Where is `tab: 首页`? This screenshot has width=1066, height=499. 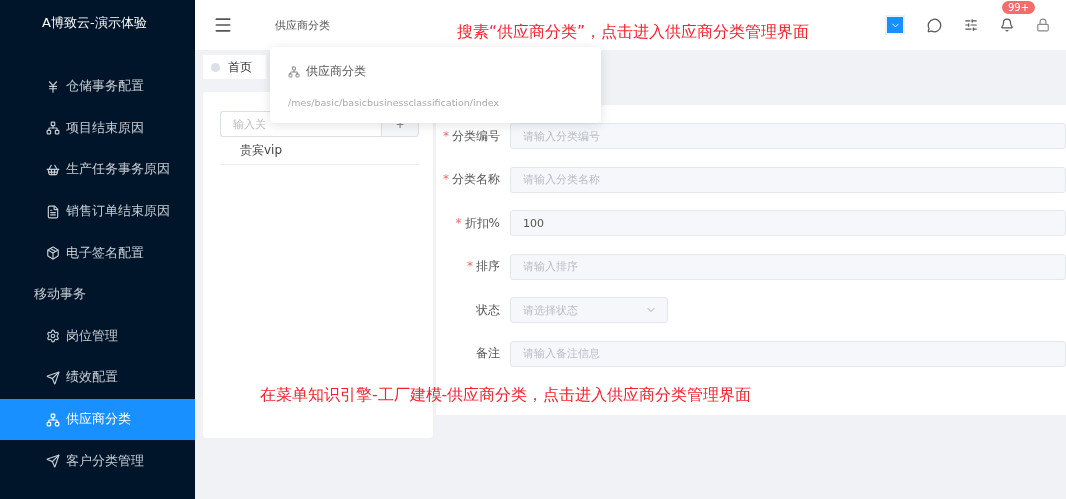 tab: 首页 is located at coordinates (234, 67).